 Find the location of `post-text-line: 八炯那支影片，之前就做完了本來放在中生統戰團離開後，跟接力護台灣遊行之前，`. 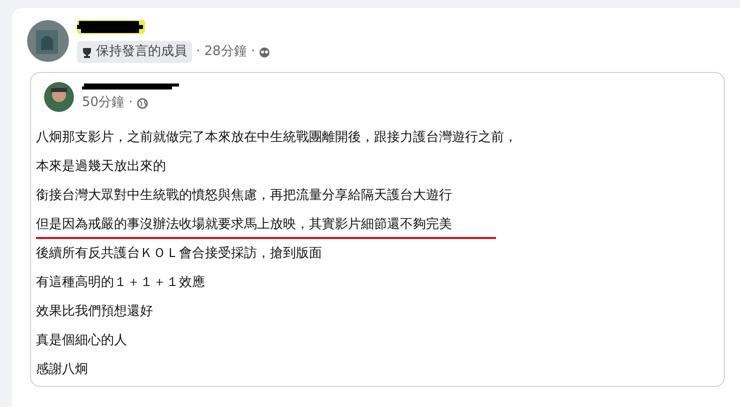

post-text-line: 八炯那支影片，之前就做完了本來放在中生統戰團離開後，跟接力護台灣遊行之前， is located at coordinates (277, 138).